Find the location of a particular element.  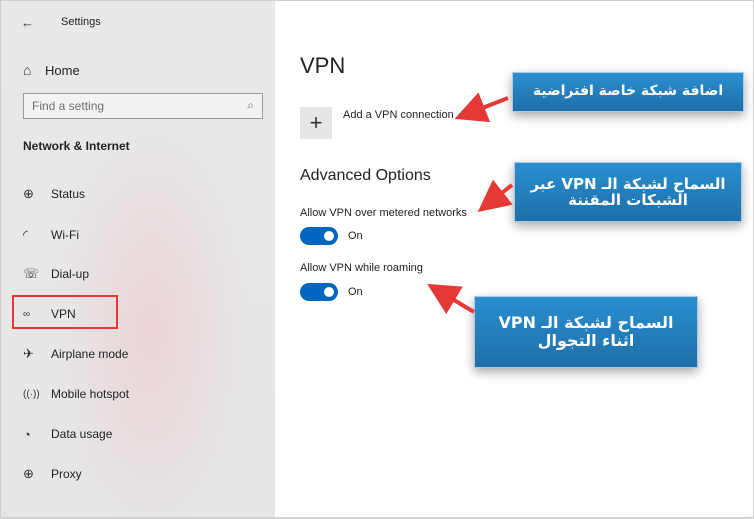

wifi-icon: ◜ is located at coordinates (26, 234).